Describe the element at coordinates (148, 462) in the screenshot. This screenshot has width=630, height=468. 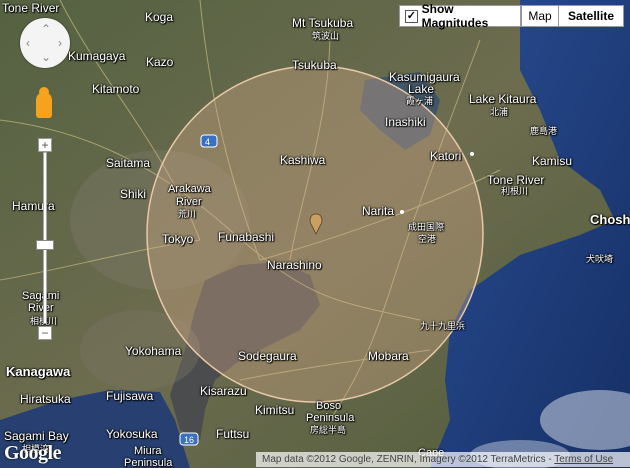
I see `label-miura-peninsula: Peninsula` at that location.